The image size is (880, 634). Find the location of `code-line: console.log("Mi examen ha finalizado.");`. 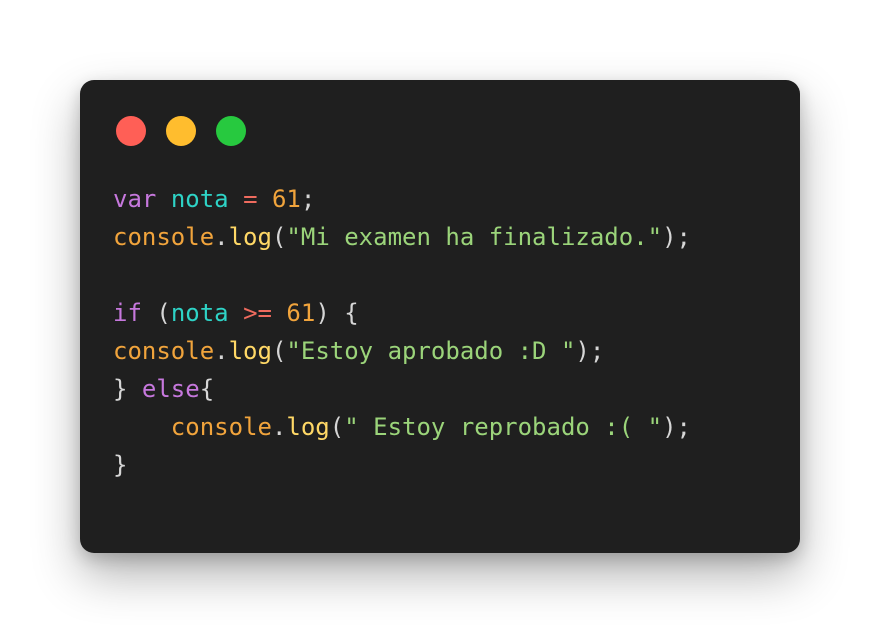

code-line: console.log("Mi examen ha finalizado."); is located at coordinates (402, 237).